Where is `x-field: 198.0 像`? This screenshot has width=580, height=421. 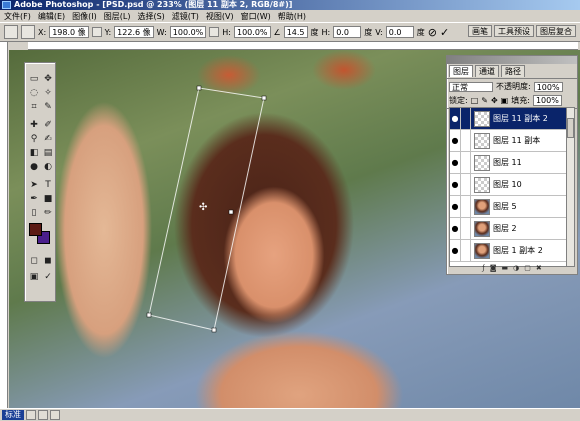
x-field: 198.0 像 is located at coordinates (69, 32).